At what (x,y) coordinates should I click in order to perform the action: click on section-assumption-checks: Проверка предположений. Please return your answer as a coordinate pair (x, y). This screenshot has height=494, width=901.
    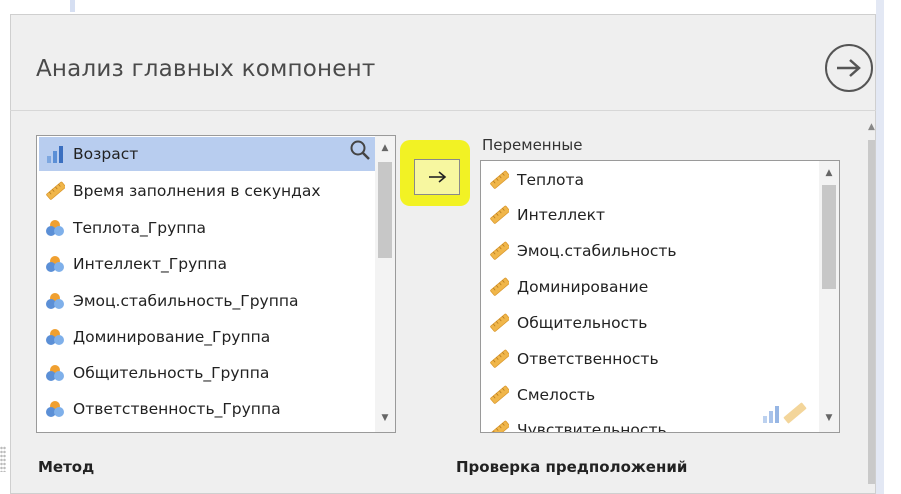
    Looking at the image, I should click on (571, 467).